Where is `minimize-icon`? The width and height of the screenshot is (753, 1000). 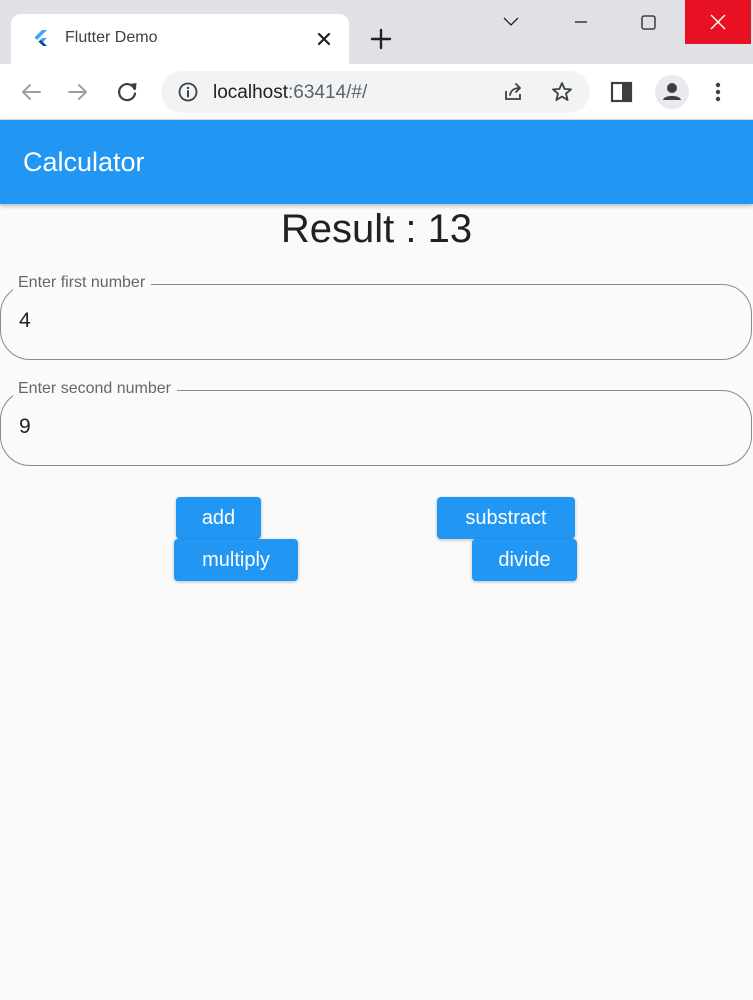
minimize-icon is located at coordinates (581, 22).